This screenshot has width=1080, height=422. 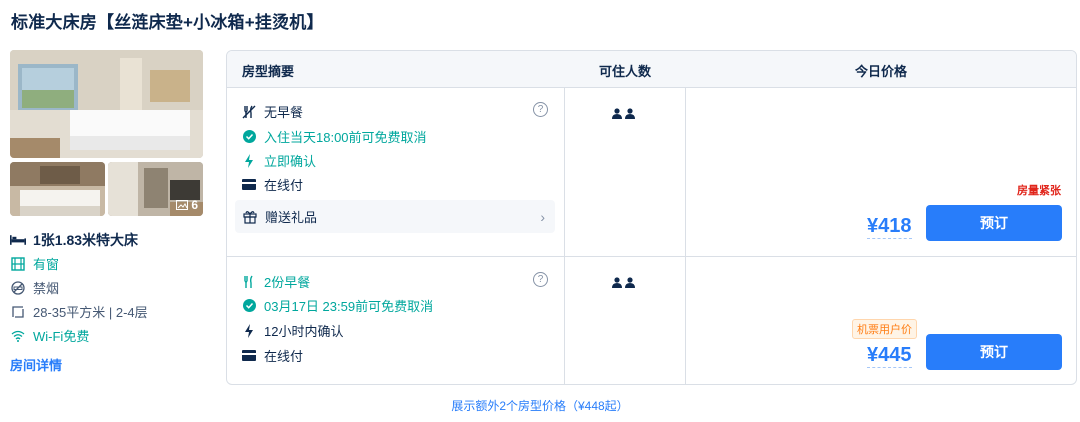 I want to click on header-summary: 房型摘要, so click(x=268, y=71).